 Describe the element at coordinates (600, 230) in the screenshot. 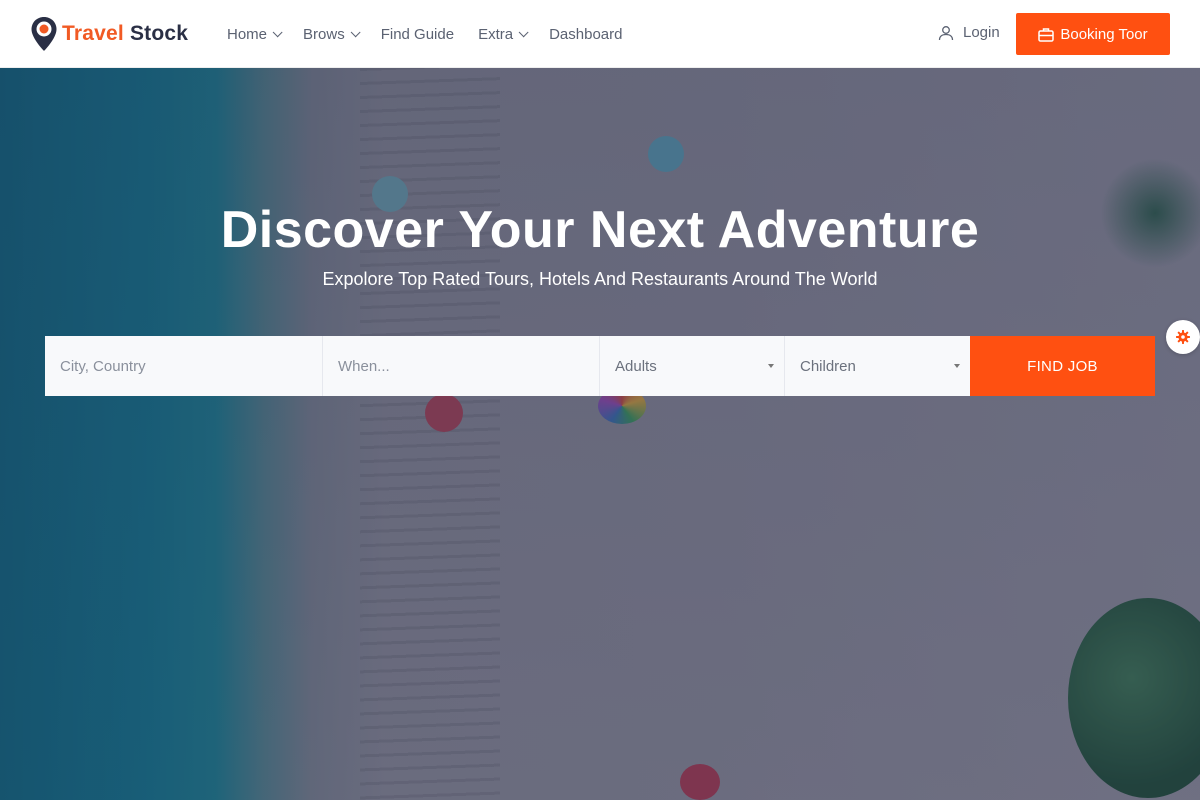

I see `hero-title: Discover Your Next Adventure` at that location.